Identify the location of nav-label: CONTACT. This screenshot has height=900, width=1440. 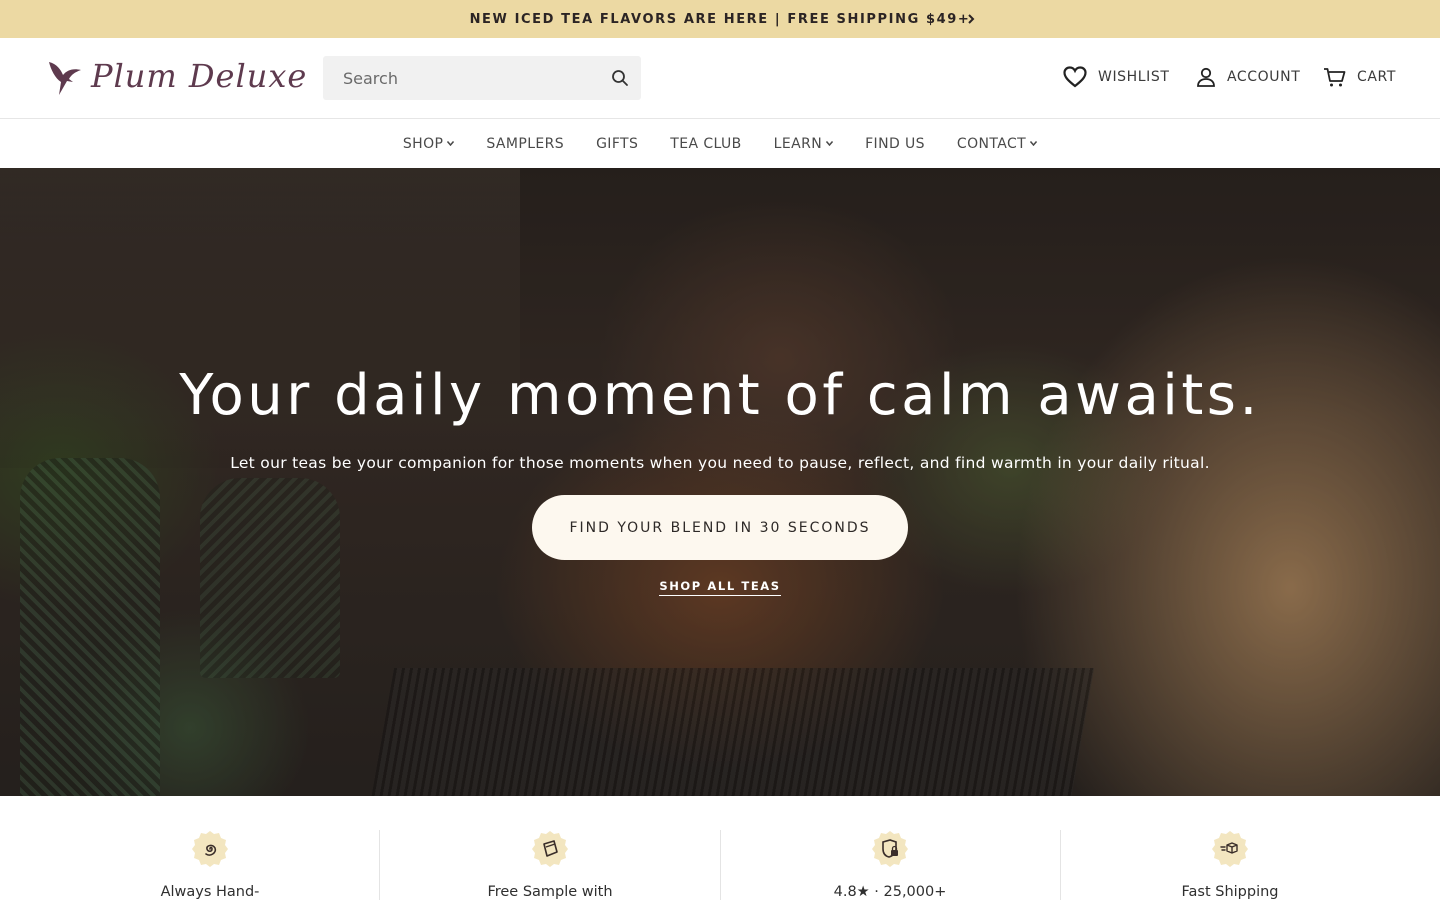
(991, 143).